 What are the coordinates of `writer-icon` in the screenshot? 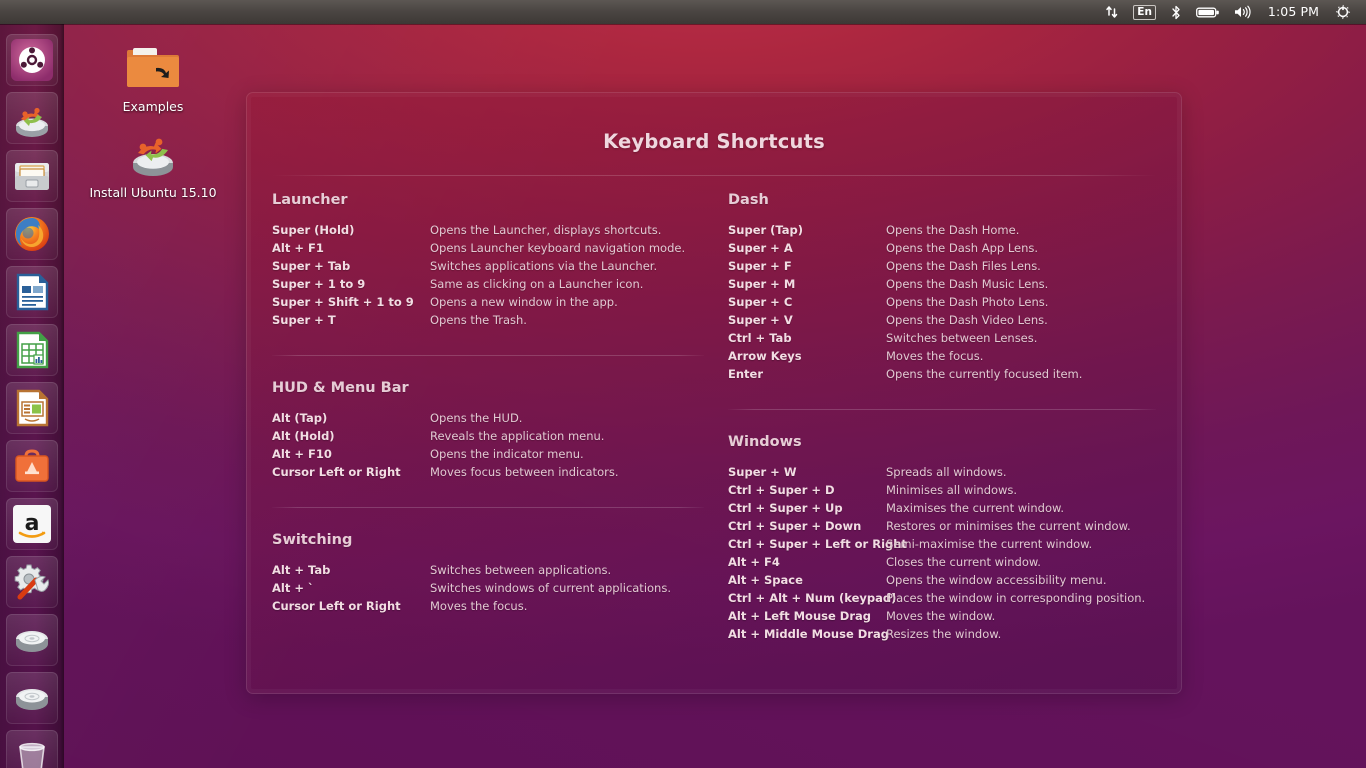 It's located at (32, 292).